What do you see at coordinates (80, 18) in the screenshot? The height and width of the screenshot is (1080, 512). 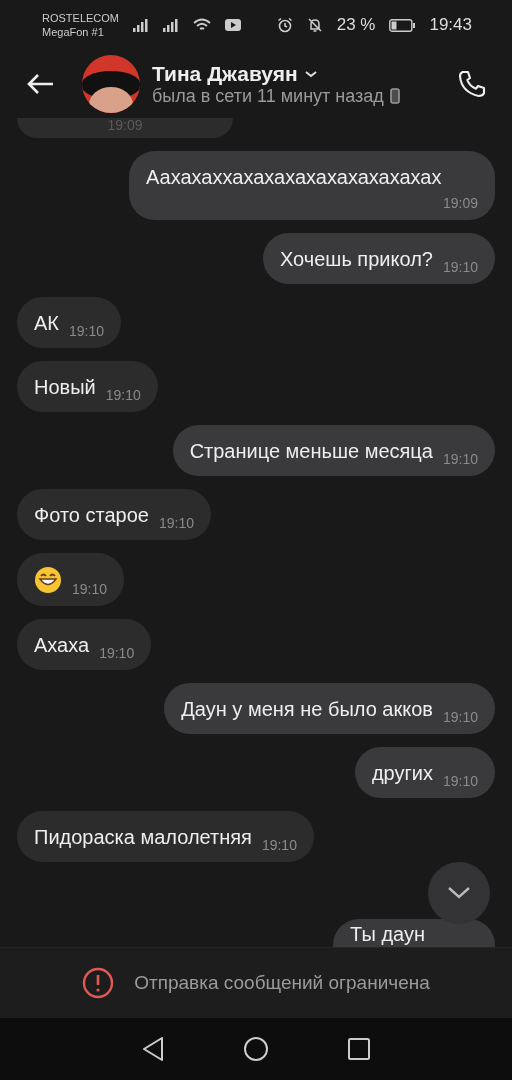 I see `carrier-name: ROSTELECOM` at bounding box center [80, 18].